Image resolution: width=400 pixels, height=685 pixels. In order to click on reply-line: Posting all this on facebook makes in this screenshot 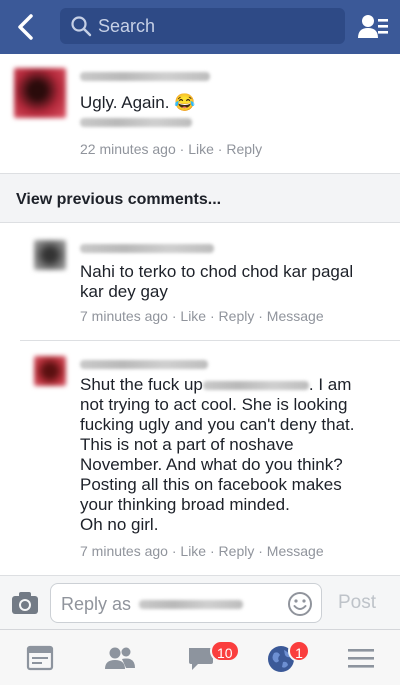, I will do `click(211, 484)`.